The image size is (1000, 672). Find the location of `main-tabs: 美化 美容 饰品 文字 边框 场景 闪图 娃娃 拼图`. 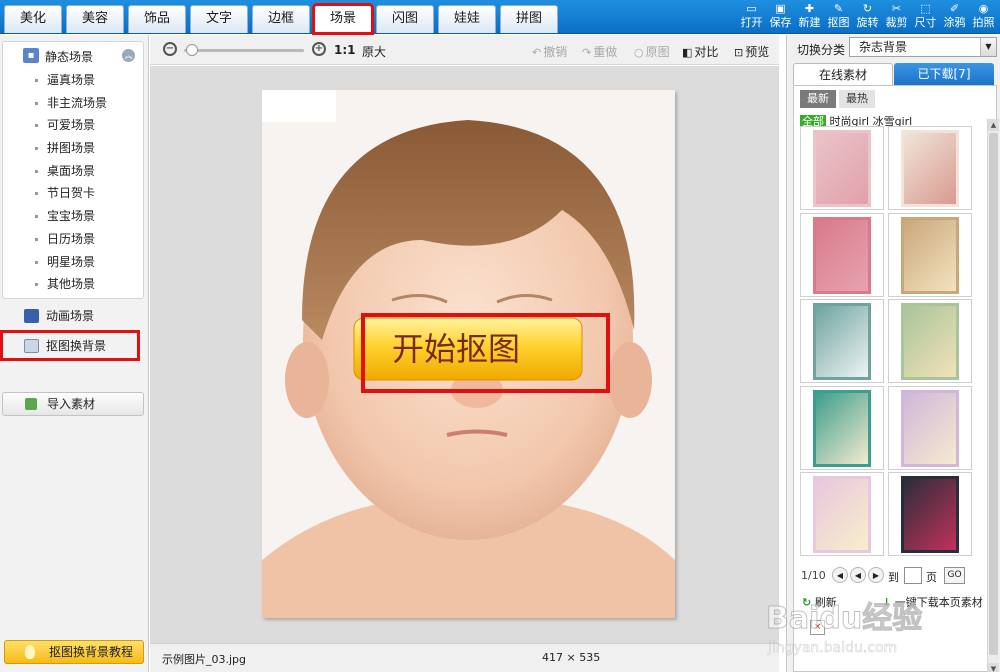

main-tabs: 美化 美容 饰品 文字 边框 场景 闪图 娃娃 拼图 is located at coordinates (281, 19).